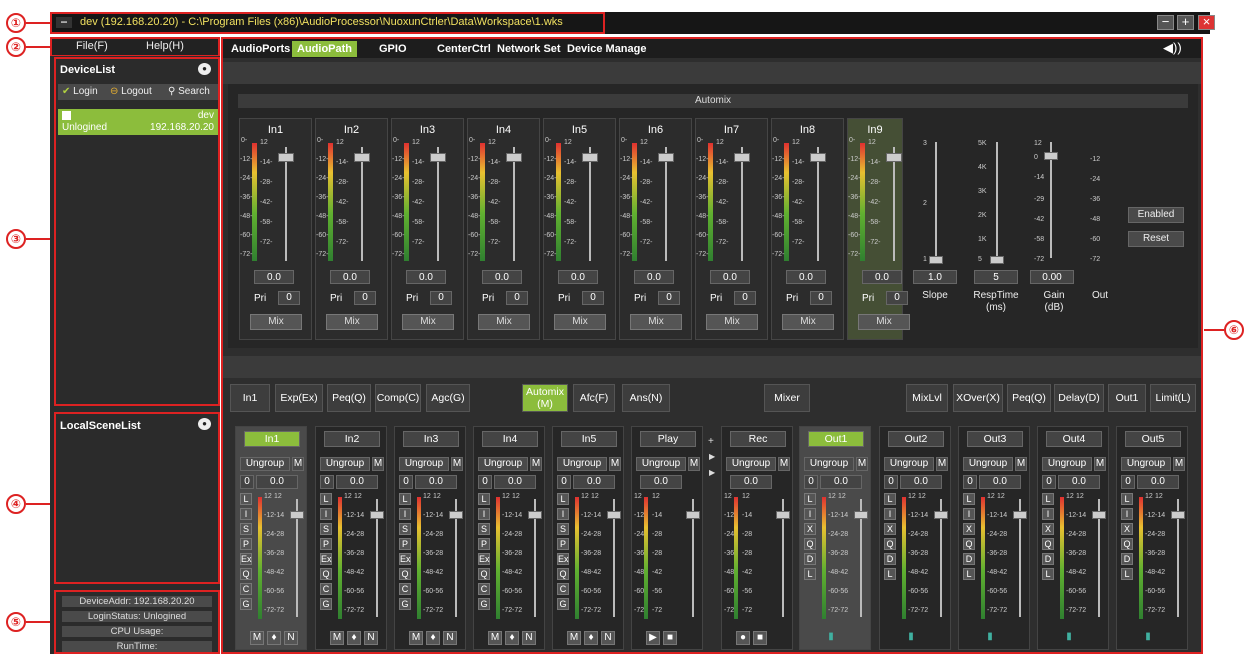 This screenshot has width=1244, height=654. I want to click on callout-5: ⑤, so click(16, 622).